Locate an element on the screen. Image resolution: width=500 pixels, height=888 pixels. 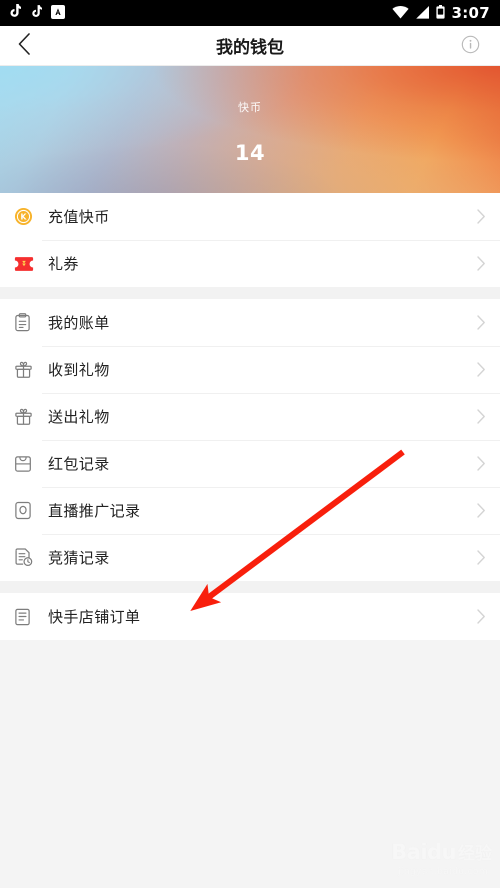
menu-item-gifts-sent: 送出礼物 is located at coordinates (250, 416).